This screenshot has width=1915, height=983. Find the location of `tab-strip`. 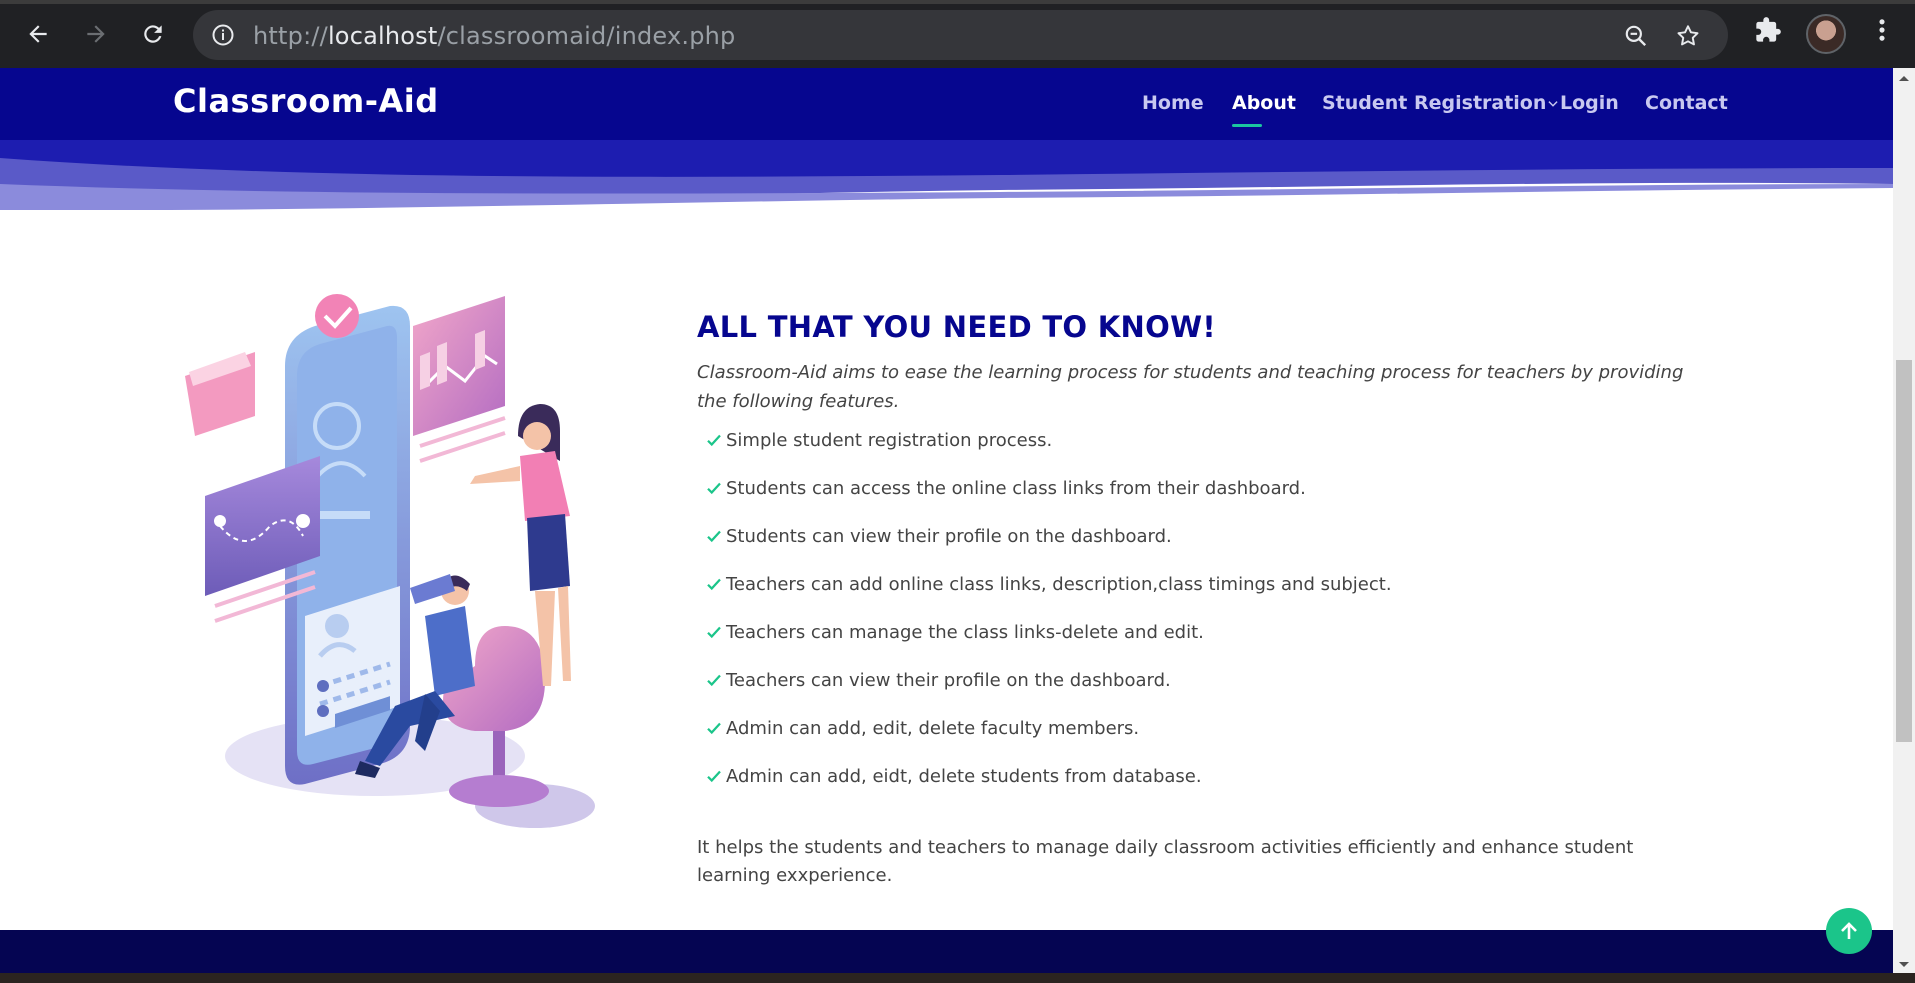

tab-strip is located at coordinates (957, 2).